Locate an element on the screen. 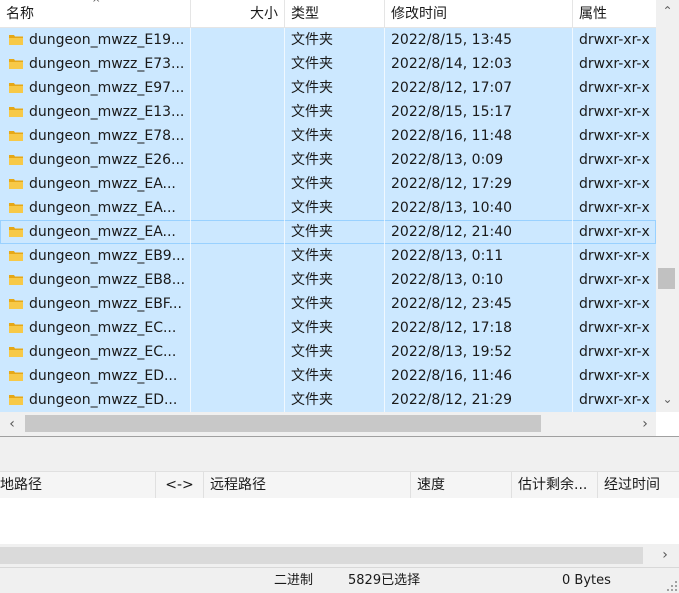  queue-column-elapsed: 经过时间 is located at coordinates (638, 485).